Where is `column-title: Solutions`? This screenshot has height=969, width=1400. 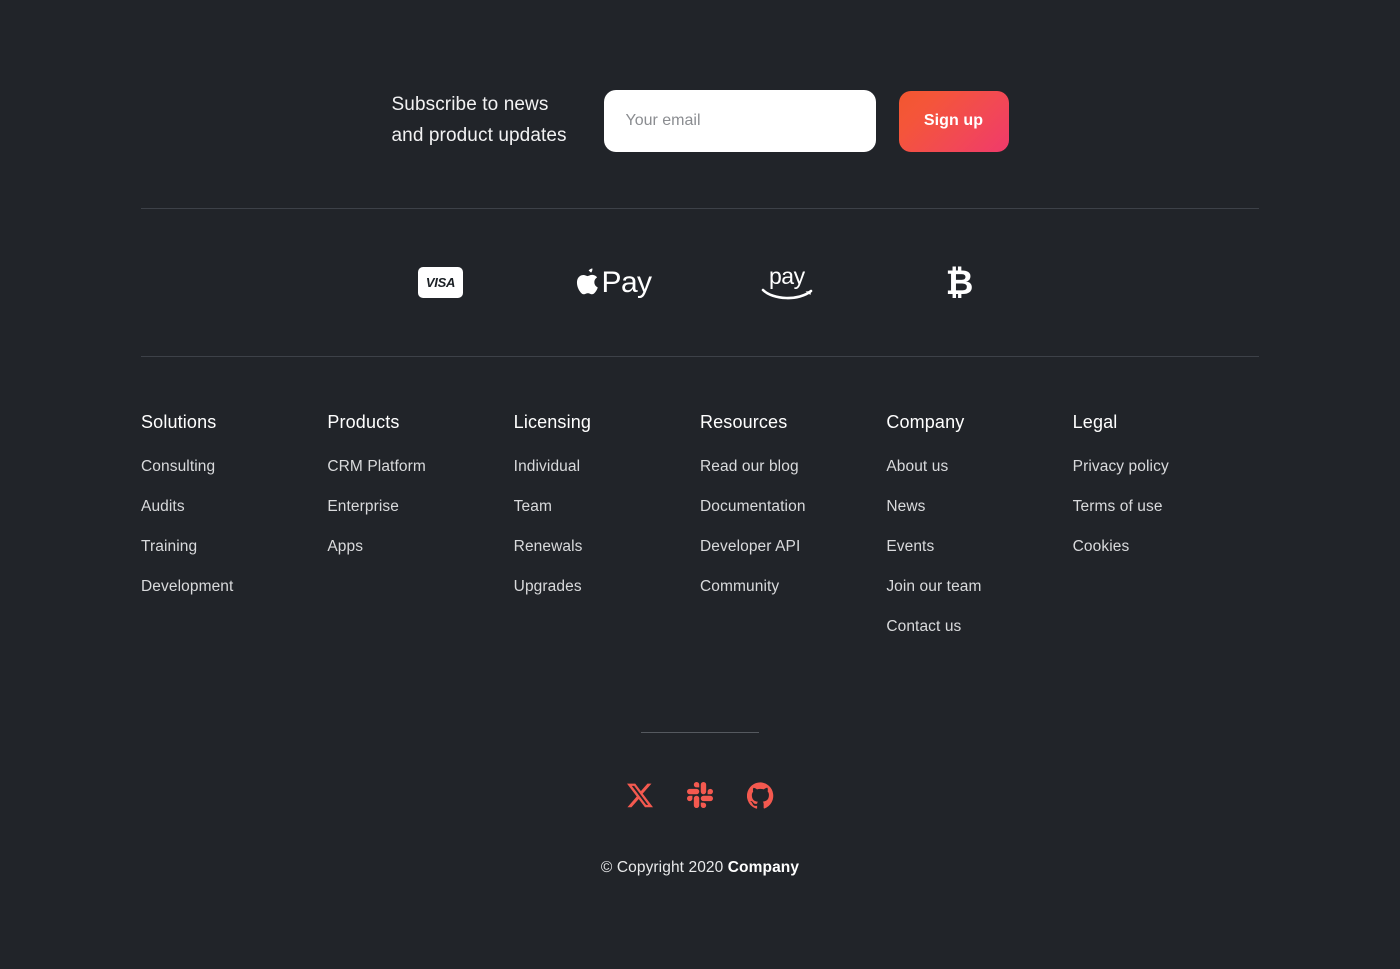
column-title: Solutions is located at coordinates (179, 422).